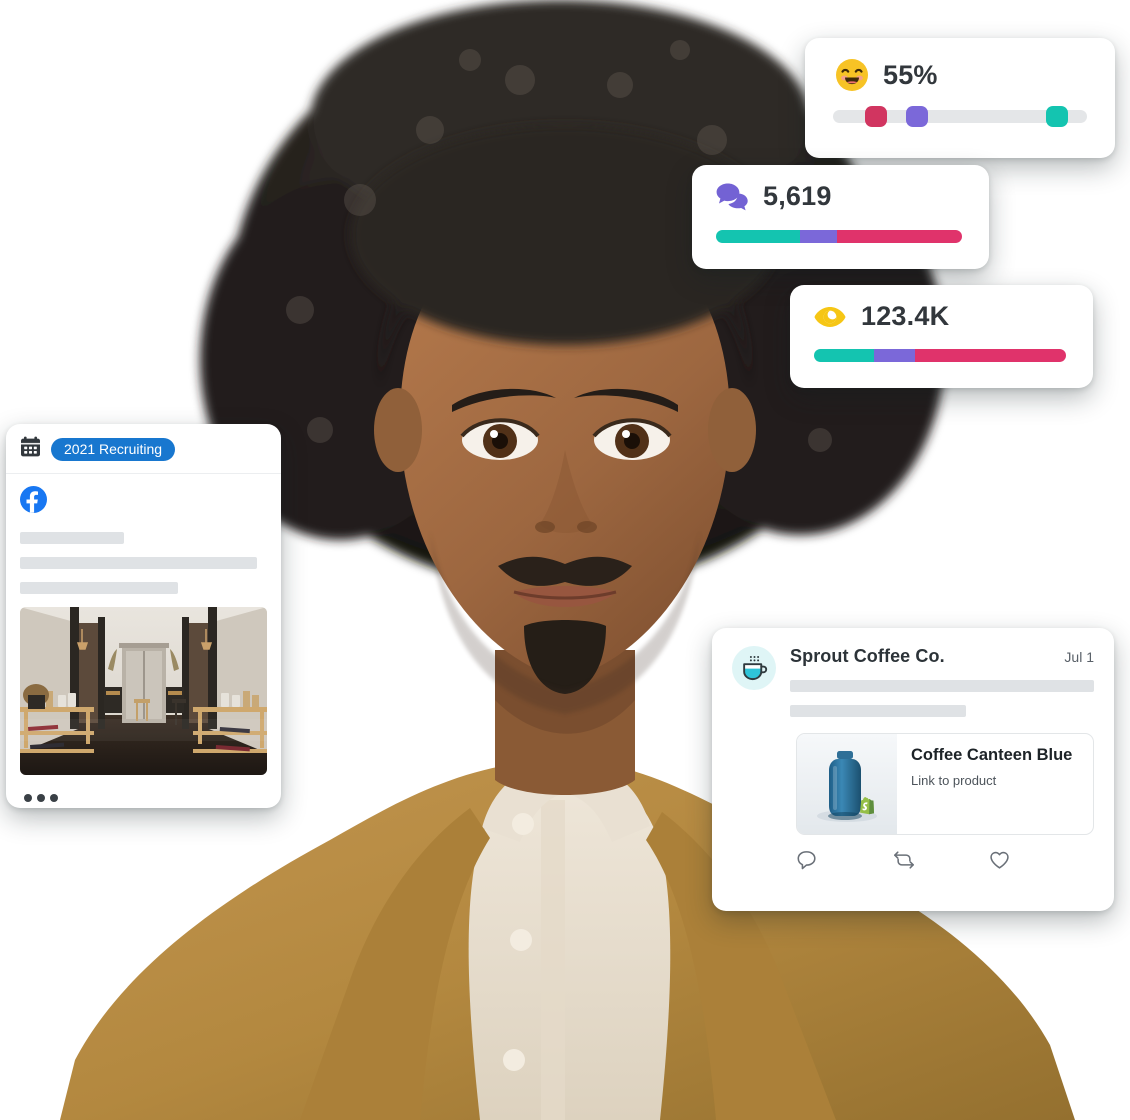 This screenshot has height=1120, width=1130. I want to click on more-options-icon, so click(143, 788).